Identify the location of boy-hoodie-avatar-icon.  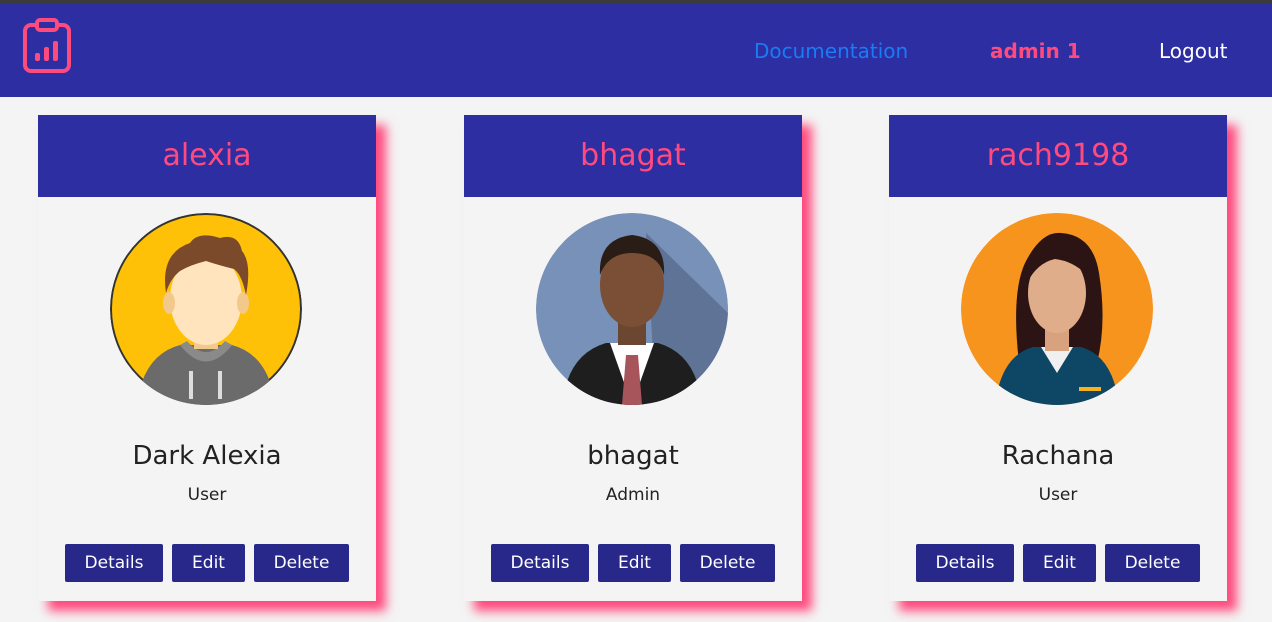
(206, 309).